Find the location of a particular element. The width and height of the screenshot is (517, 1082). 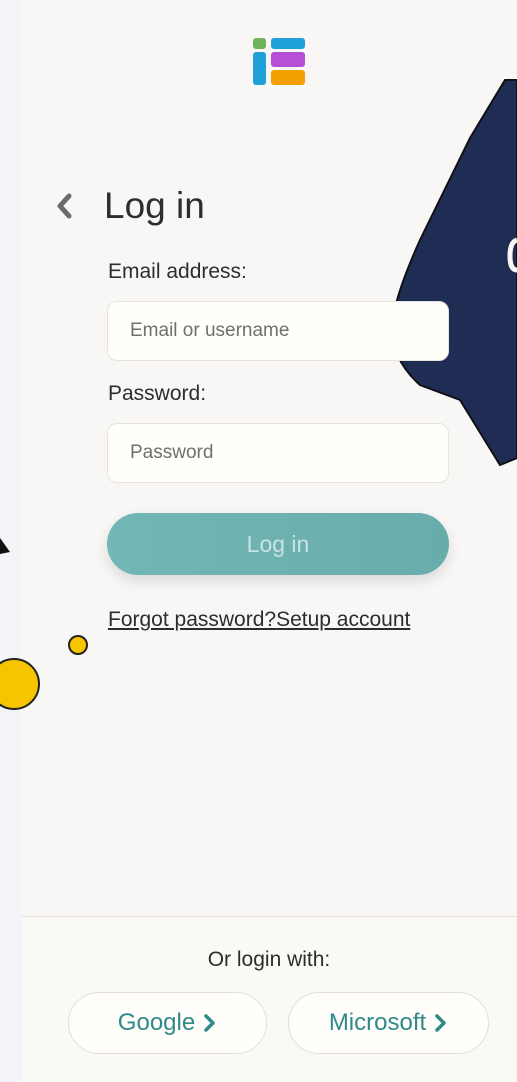

setup-account-link: Setup account is located at coordinates (343, 619).